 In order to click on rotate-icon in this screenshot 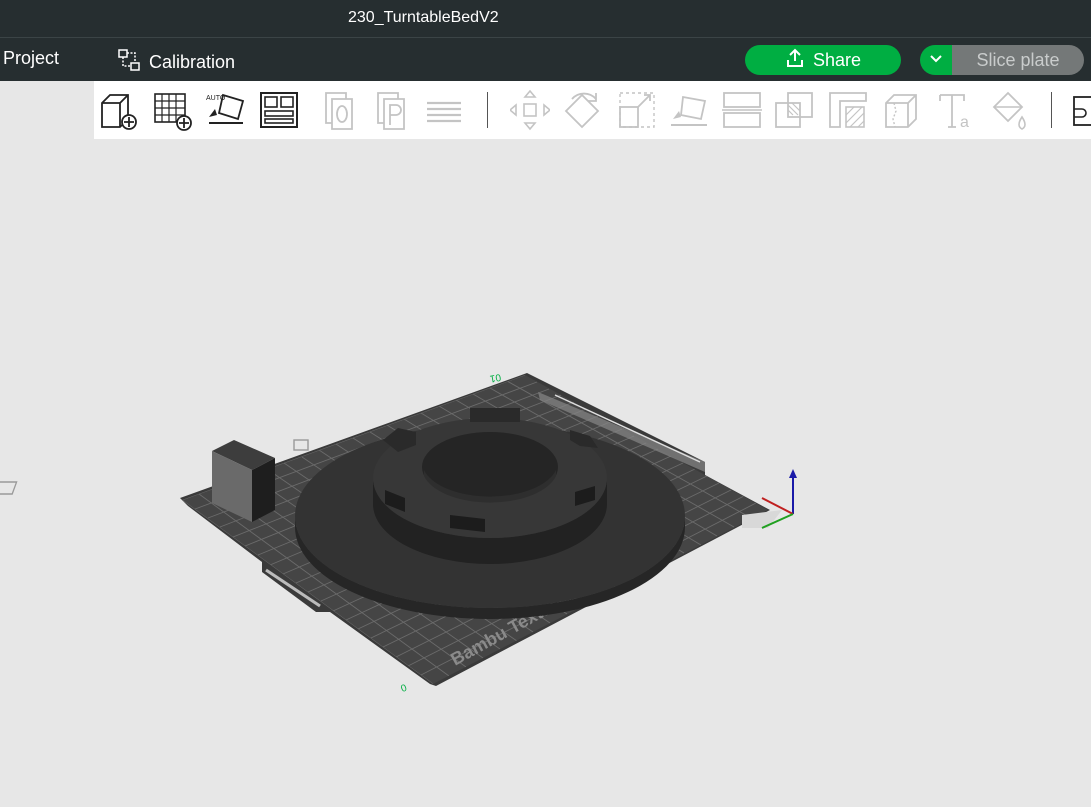, I will do `click(582, 110)`.